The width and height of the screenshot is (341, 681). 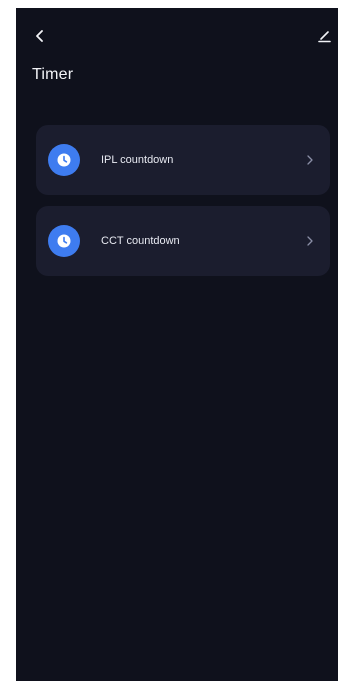 I want to click on timer-item-ipl-countdown: IPL countdown, so click(x=183, y=160).